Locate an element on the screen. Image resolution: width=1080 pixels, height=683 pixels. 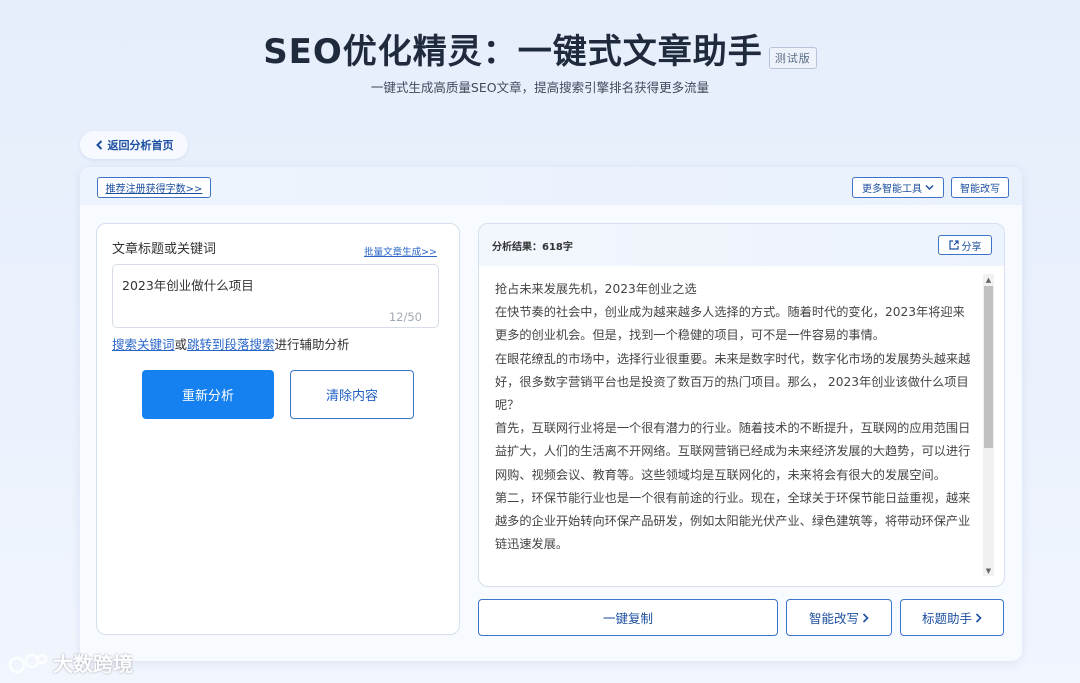
smart-rewrite-button: 智能改写 is located at coordinates (839, 617).